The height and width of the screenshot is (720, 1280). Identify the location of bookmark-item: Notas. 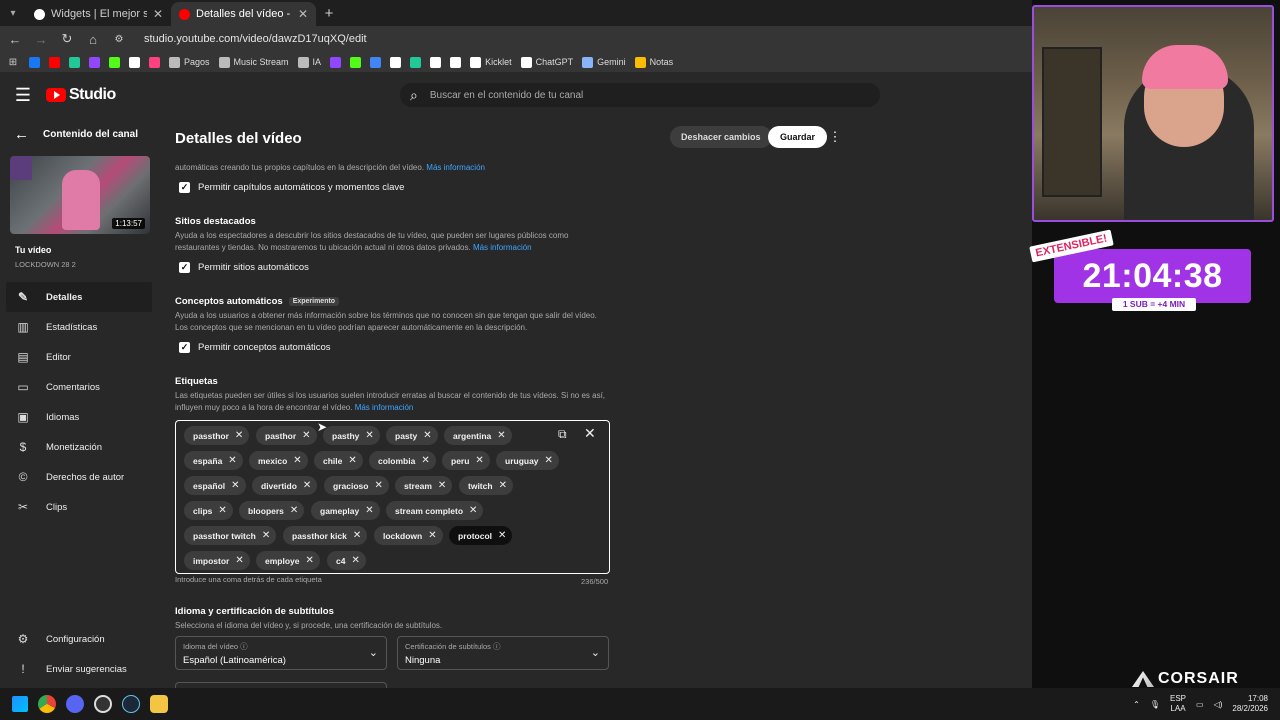
(653, 62).